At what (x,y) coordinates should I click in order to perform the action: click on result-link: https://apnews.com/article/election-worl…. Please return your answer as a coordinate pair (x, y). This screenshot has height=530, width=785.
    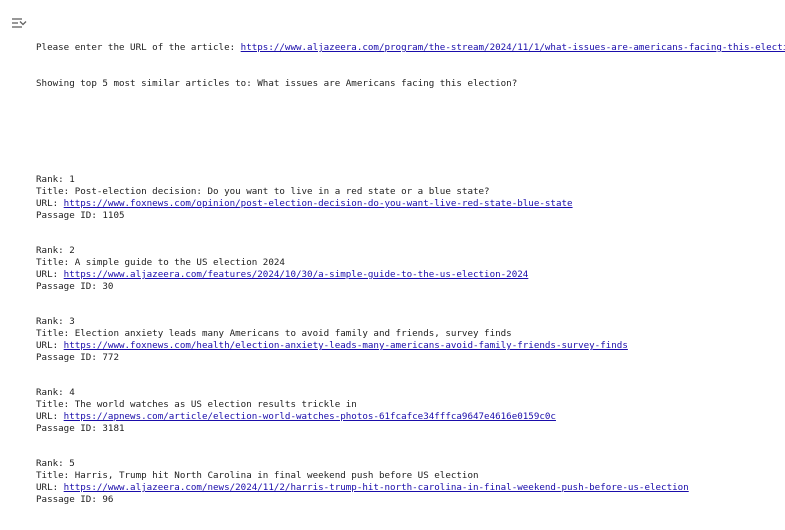
    Looking at the image, I should click on (310, 416).